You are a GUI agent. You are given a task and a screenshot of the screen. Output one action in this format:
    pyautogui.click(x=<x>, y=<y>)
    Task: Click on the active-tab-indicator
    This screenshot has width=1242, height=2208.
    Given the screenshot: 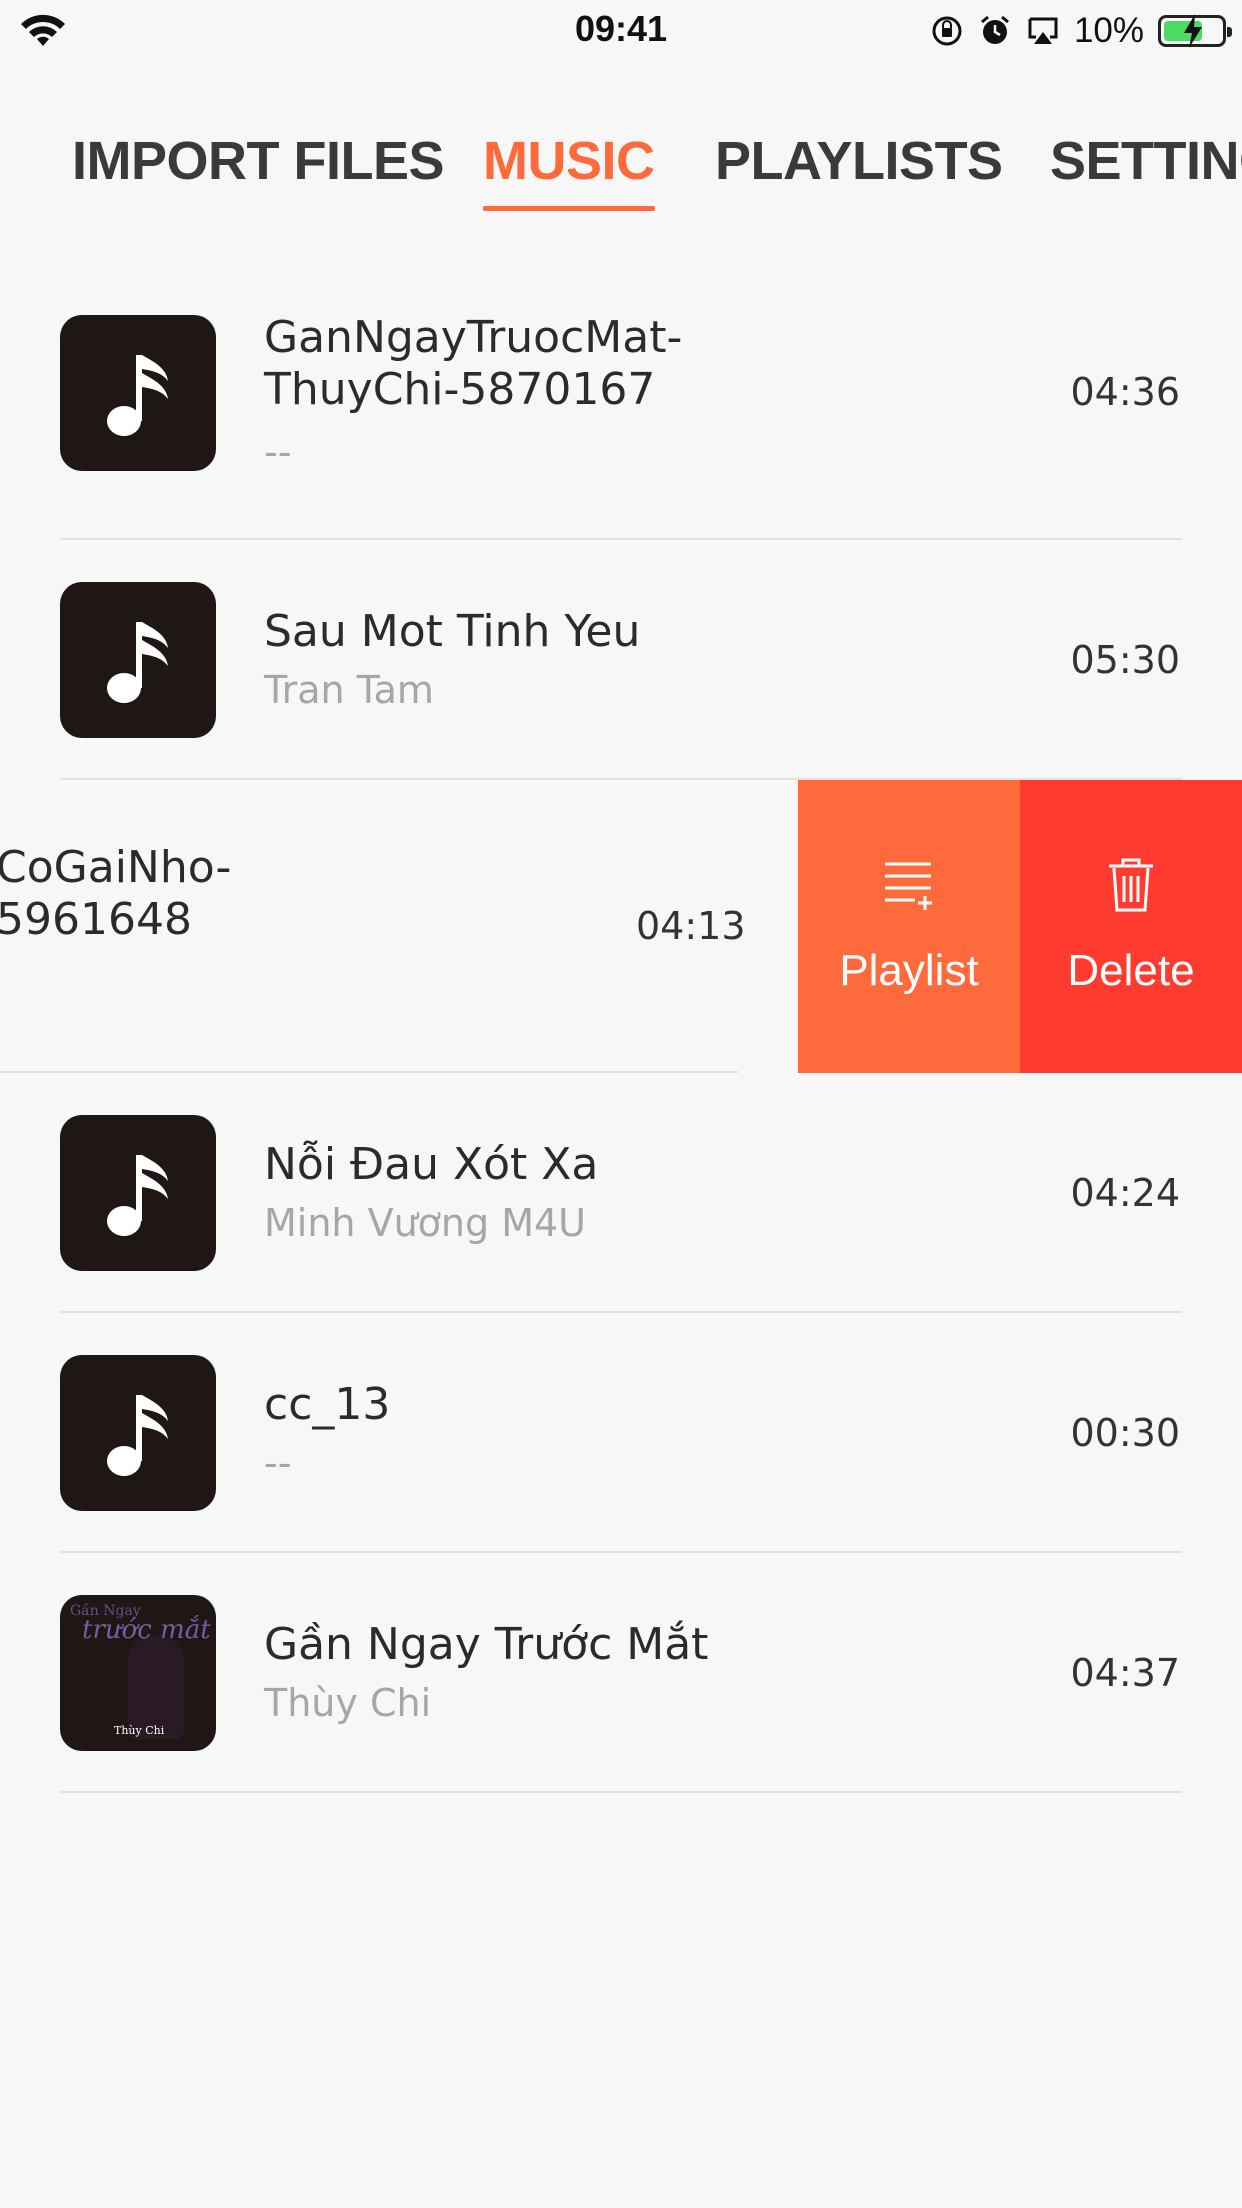 What is the action you would take?
    pyautogui.click(x=569, y=208)
    